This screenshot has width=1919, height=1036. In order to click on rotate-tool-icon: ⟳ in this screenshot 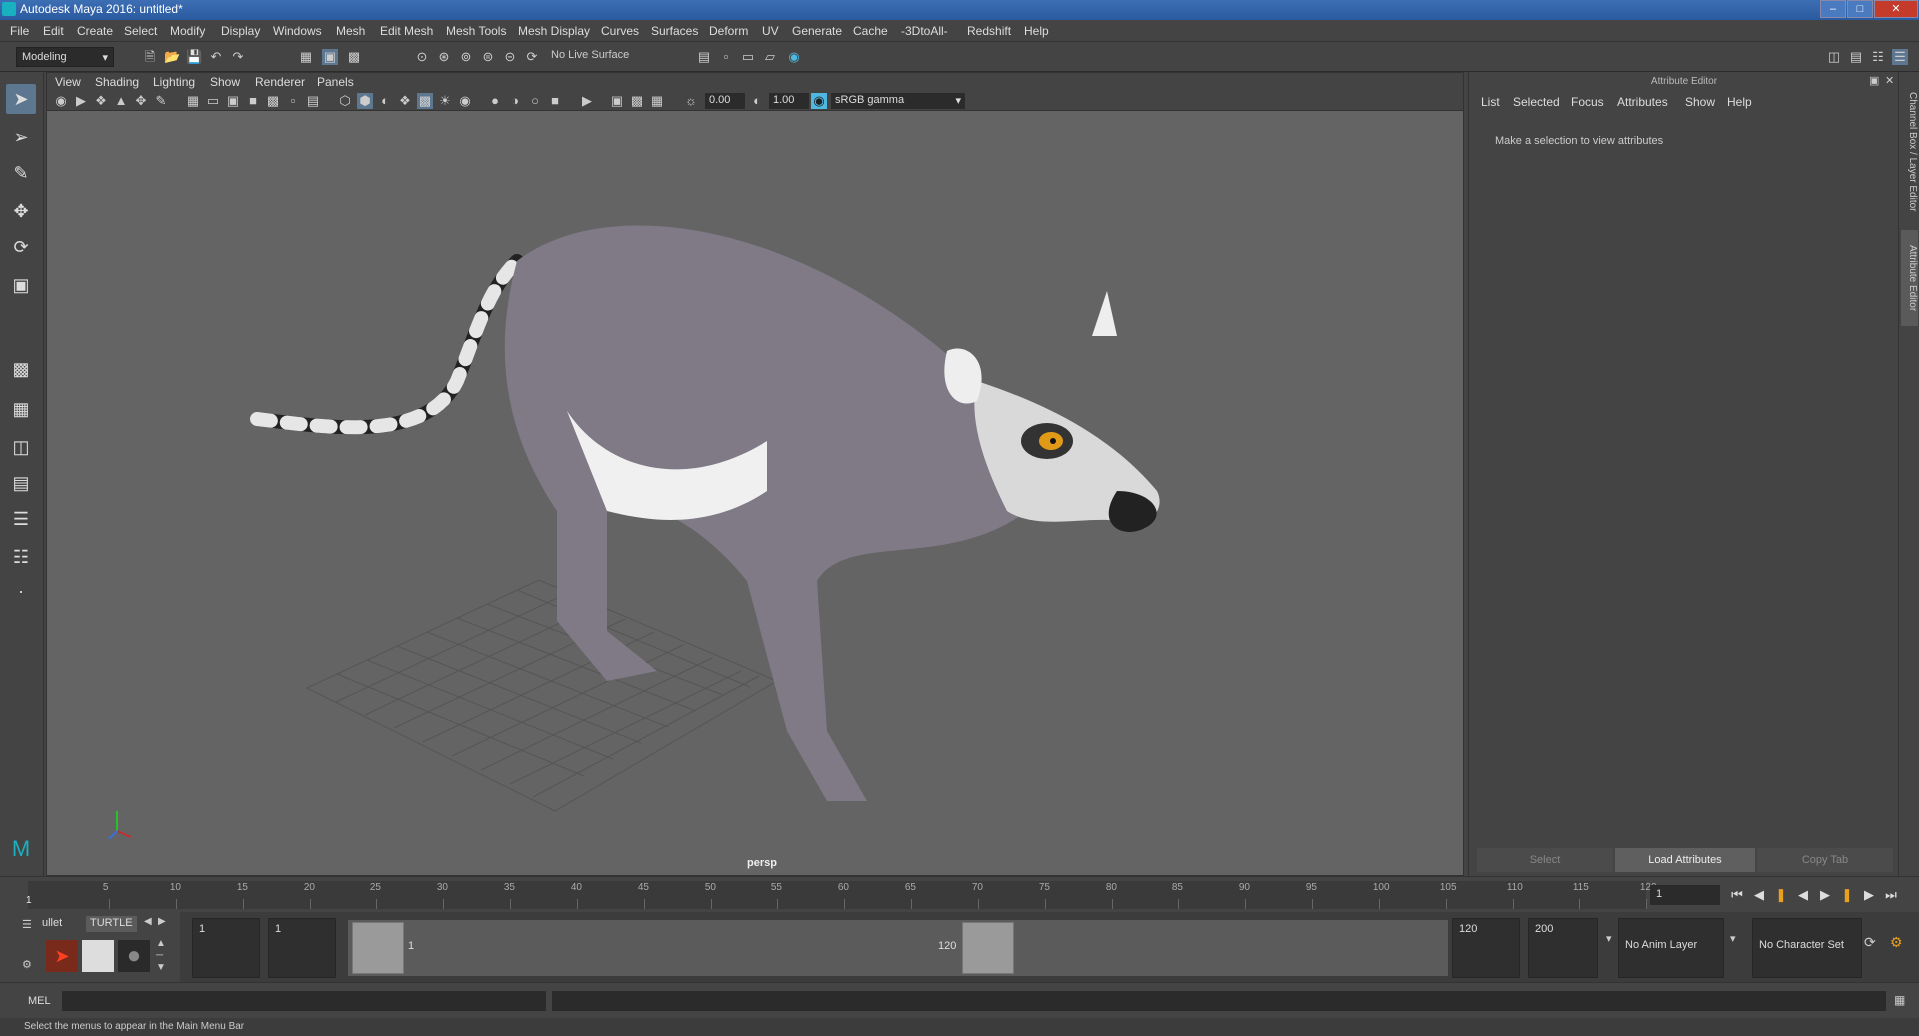, I will do `click(21, 247)`.